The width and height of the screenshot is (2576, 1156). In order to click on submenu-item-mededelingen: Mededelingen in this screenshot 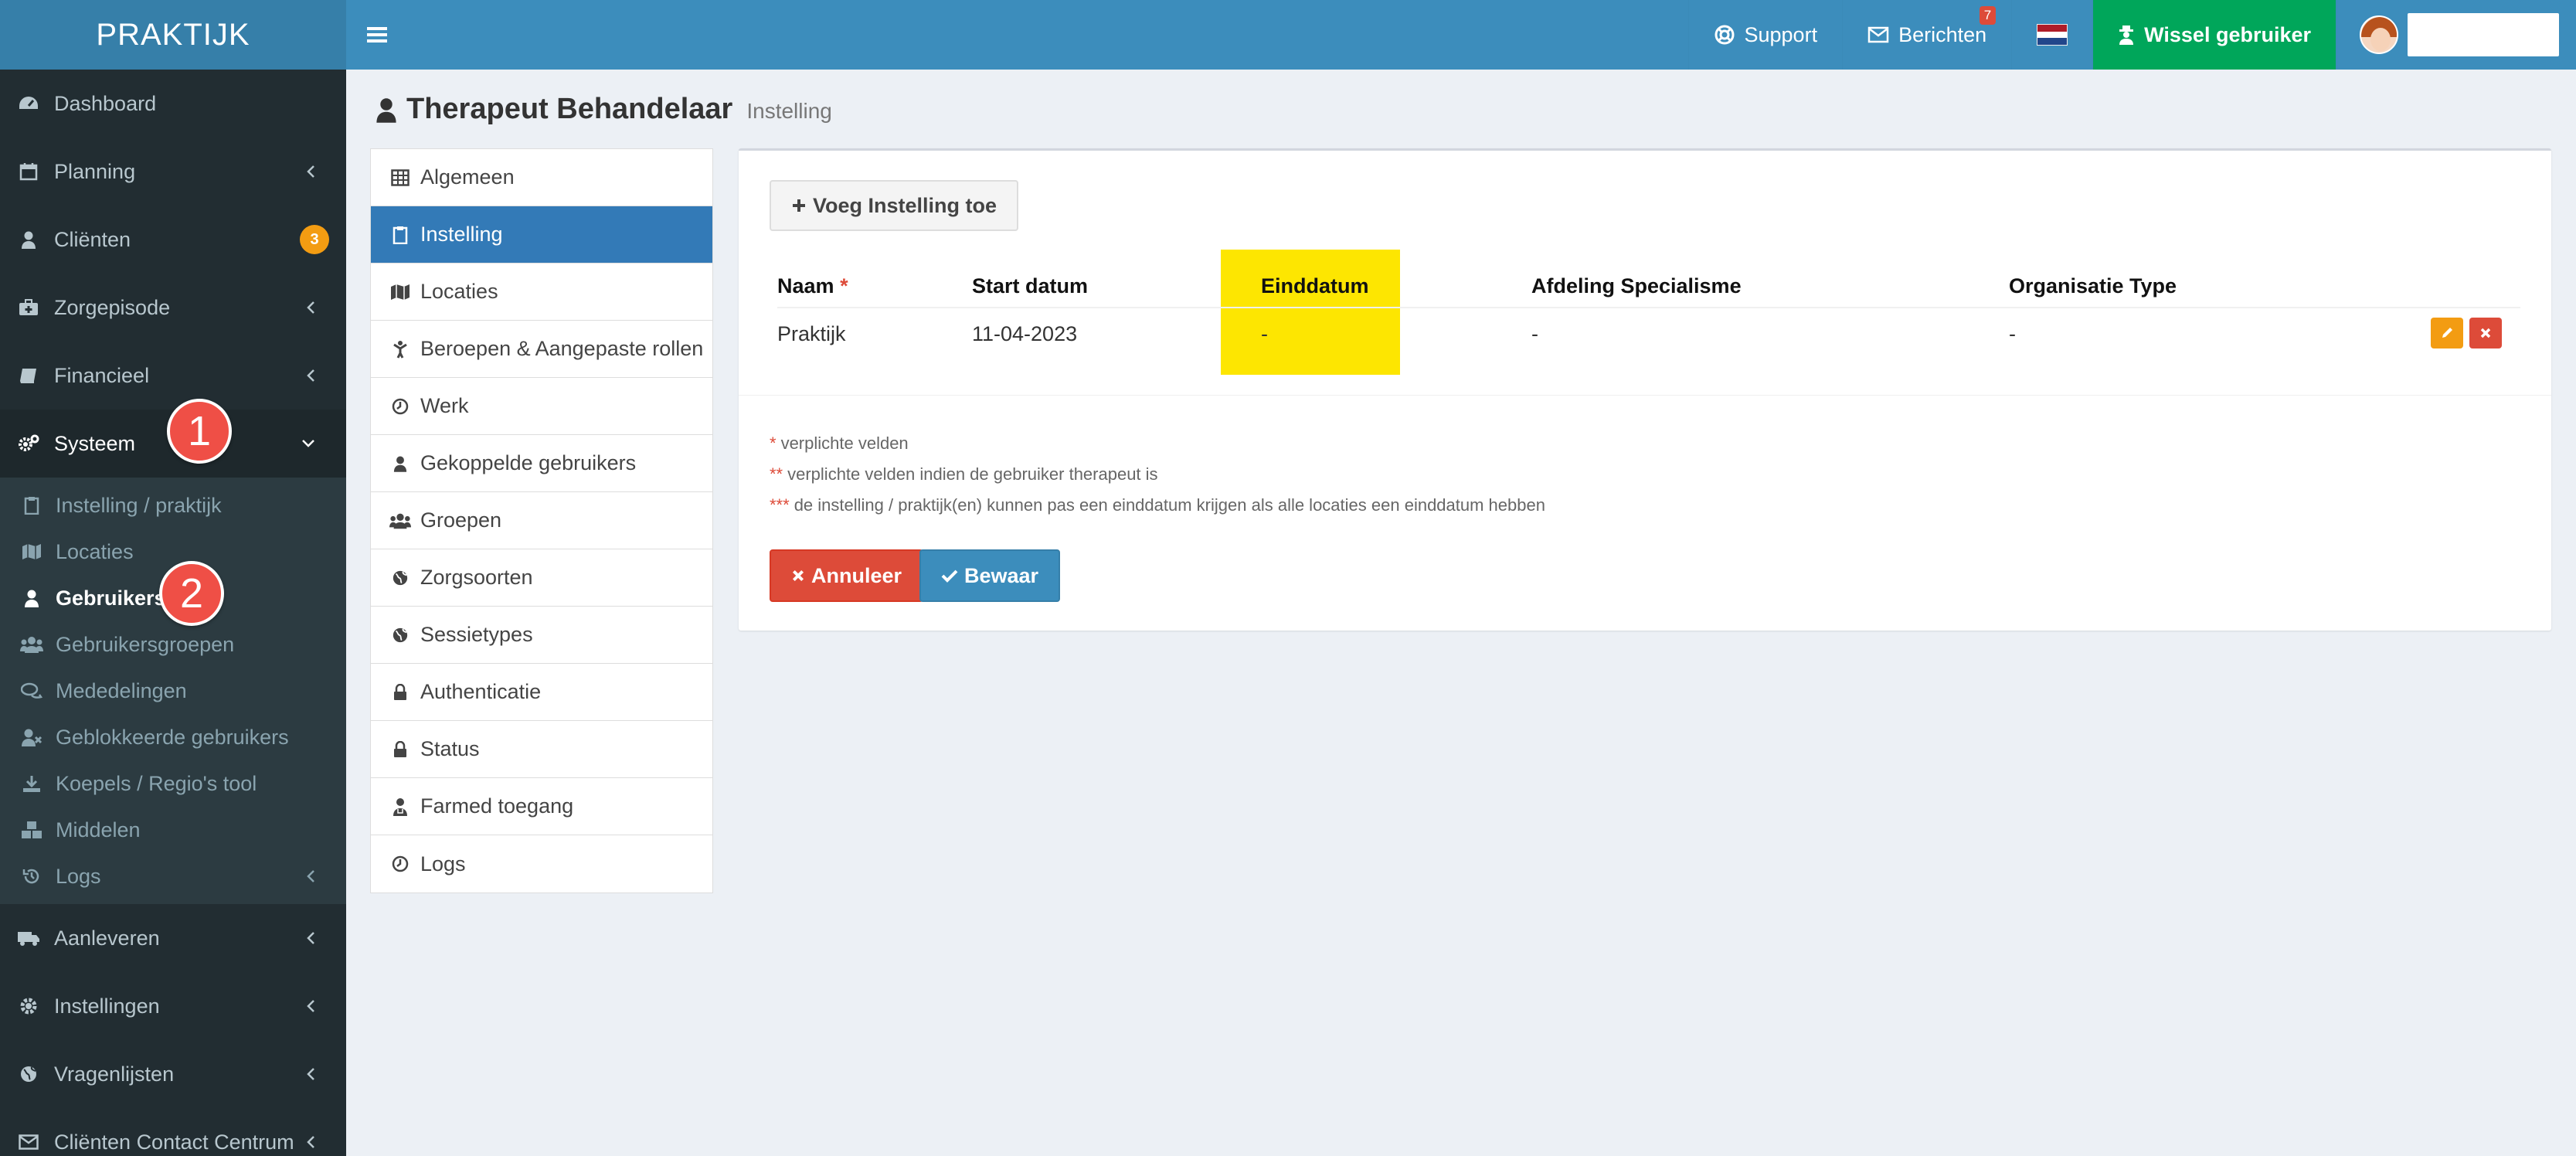, I will do `click(173, 691)`.